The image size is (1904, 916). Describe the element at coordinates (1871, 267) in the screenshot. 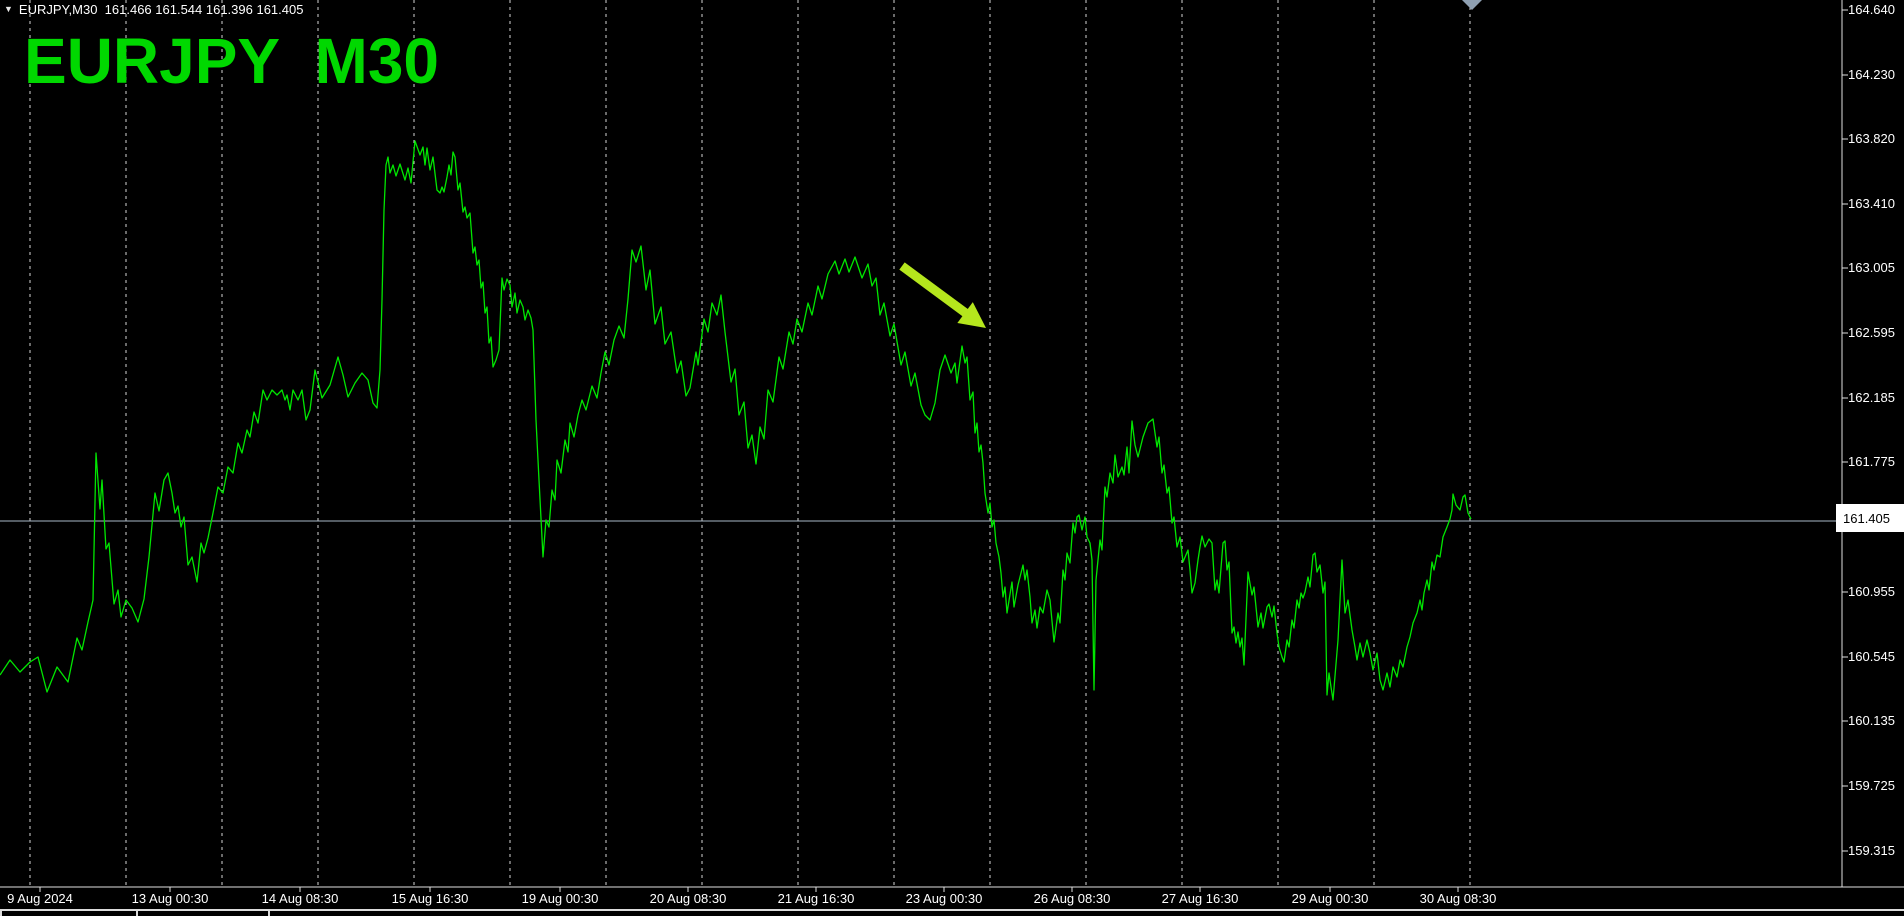

I see `price-tick-label: 163.005` at that location.